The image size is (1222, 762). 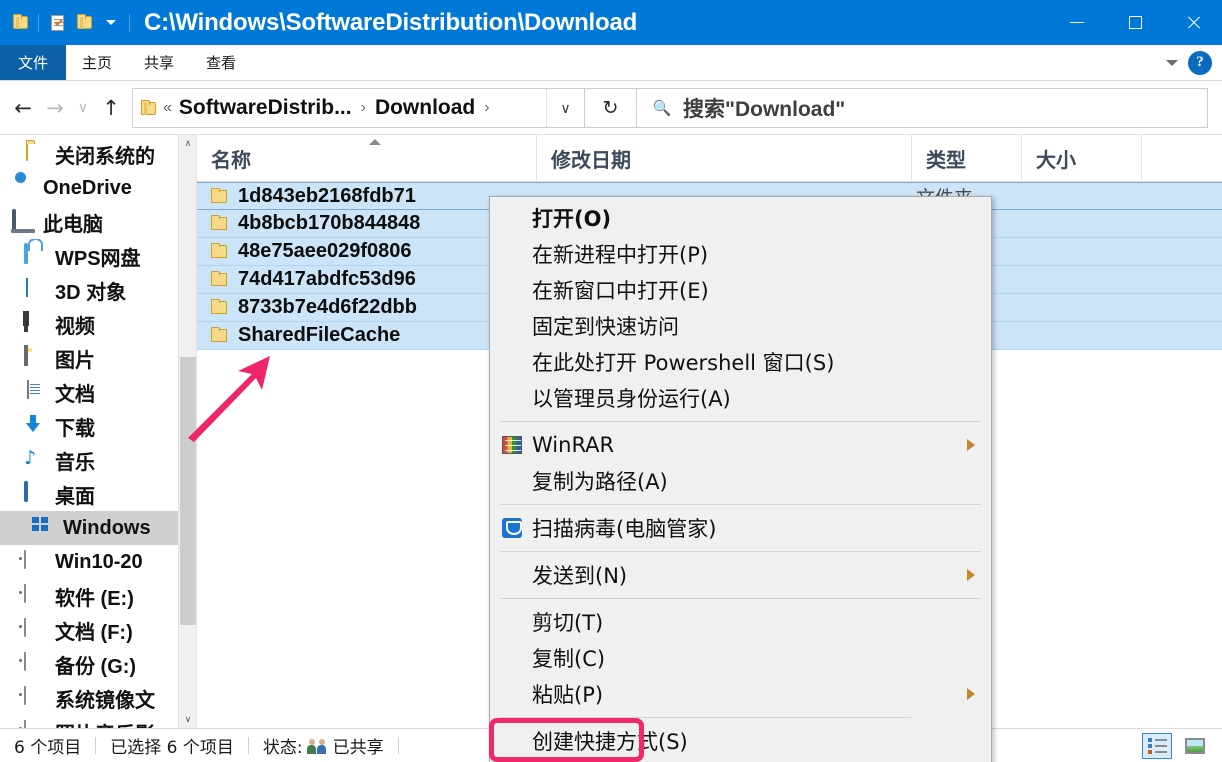 What do you see at coordinates (367, 223) in the screenshot?
I see `cell-name: 4b8bcb170b844848` at bounding box center [367, 223].